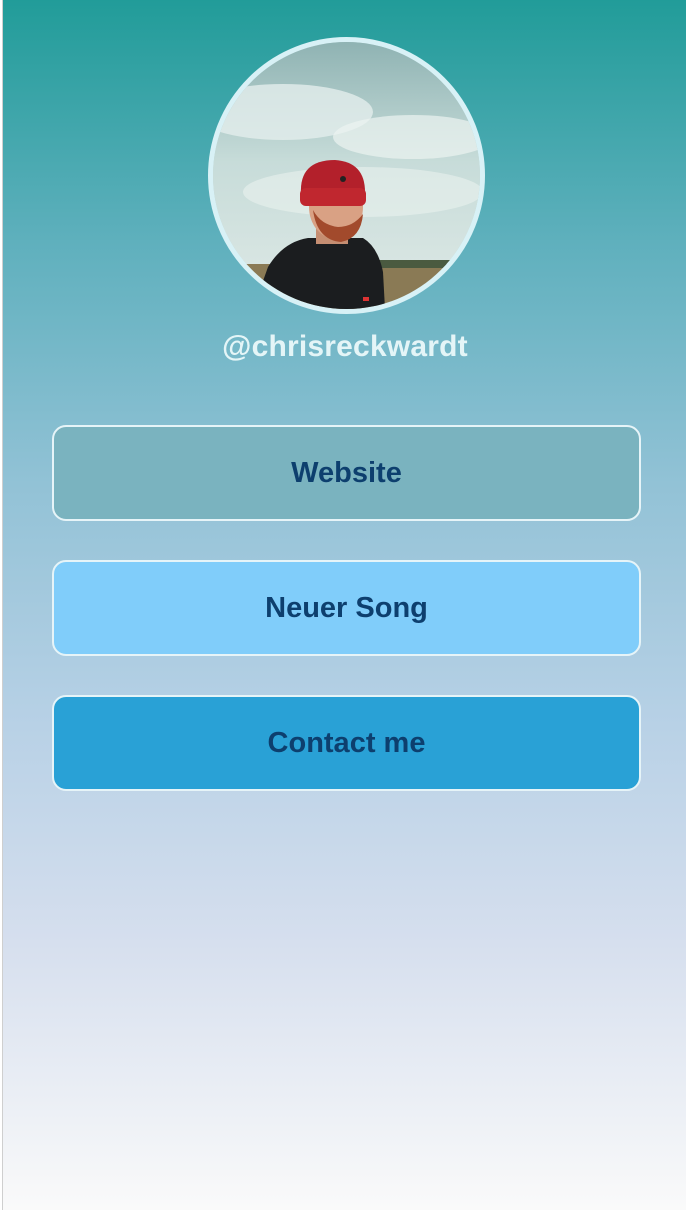  Describe the element at coordinates (346, 743) in the screenshot. I see `contact-me-button: Contact me` at that location.